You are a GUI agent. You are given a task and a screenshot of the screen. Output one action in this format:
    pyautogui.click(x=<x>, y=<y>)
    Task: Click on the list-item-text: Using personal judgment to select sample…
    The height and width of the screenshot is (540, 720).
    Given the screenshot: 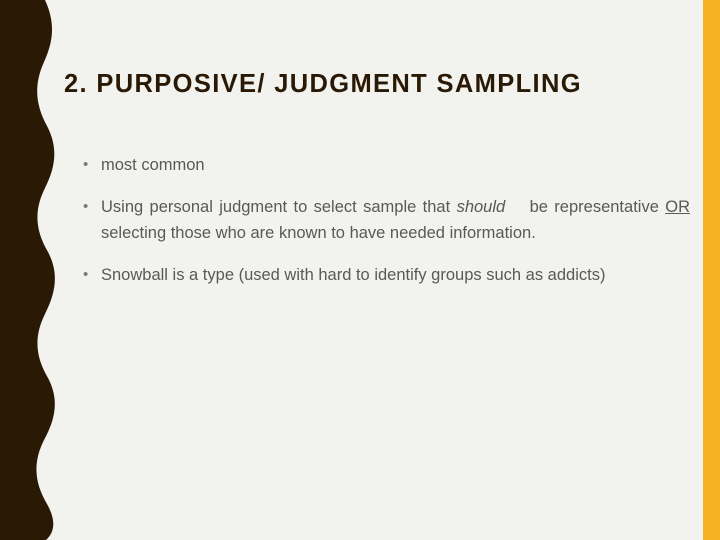 What is the action you would take?
    pyautogui.click(x=395, y=220)
    